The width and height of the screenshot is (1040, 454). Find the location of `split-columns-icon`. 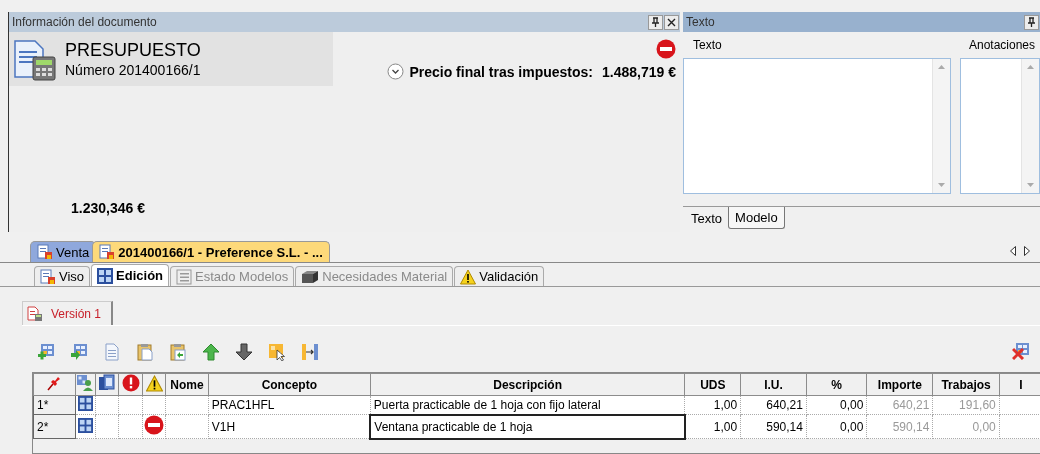

split-columns-icon is located at coordinates (310, 352).